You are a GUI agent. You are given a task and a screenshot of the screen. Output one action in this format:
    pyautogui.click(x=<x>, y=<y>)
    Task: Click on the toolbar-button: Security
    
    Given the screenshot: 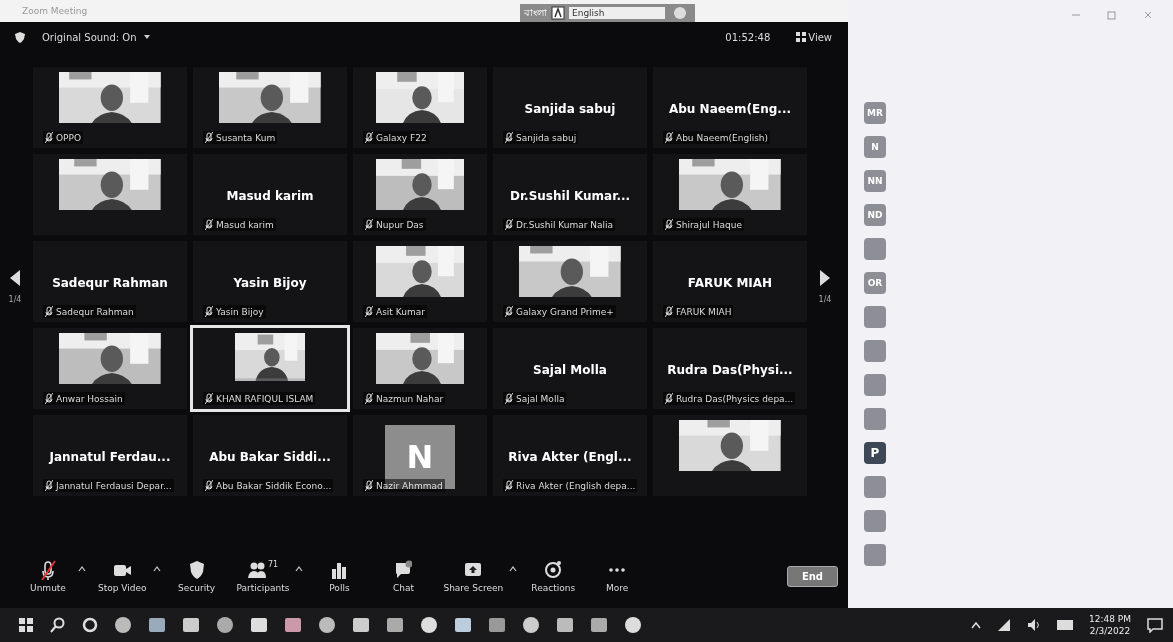 What is the action you would take?
    pyautogui.click(x=196, y=576)
    